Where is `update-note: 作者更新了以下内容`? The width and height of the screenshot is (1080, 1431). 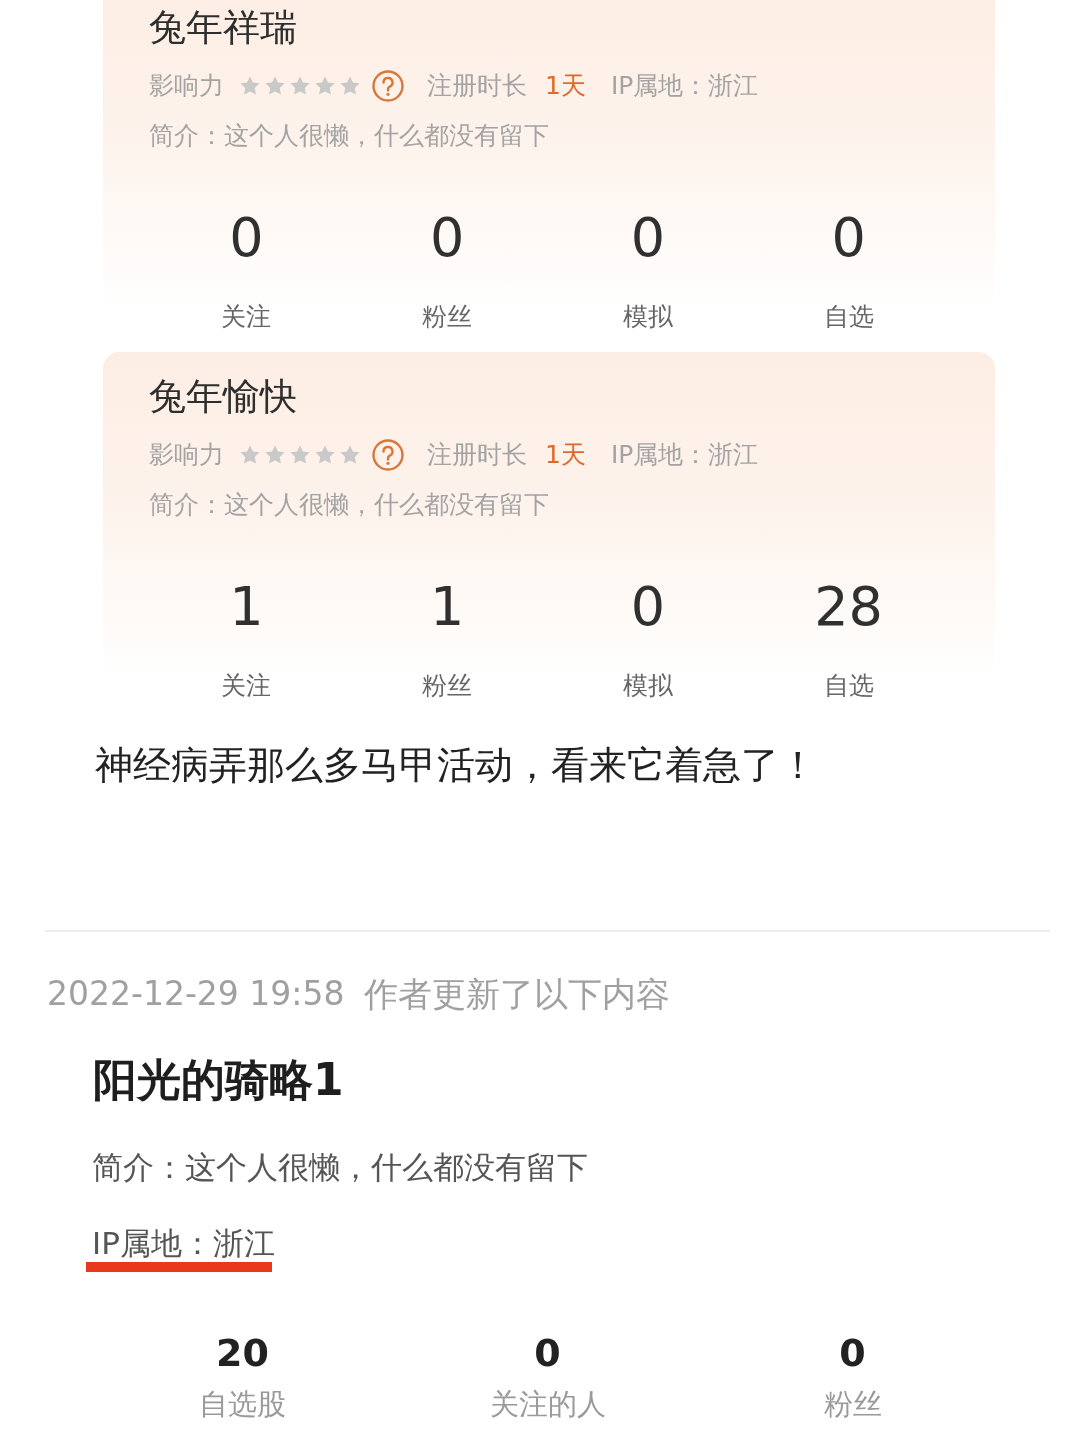
update-note: 作者更新了以下内容 is located at coordinates (517, 994).